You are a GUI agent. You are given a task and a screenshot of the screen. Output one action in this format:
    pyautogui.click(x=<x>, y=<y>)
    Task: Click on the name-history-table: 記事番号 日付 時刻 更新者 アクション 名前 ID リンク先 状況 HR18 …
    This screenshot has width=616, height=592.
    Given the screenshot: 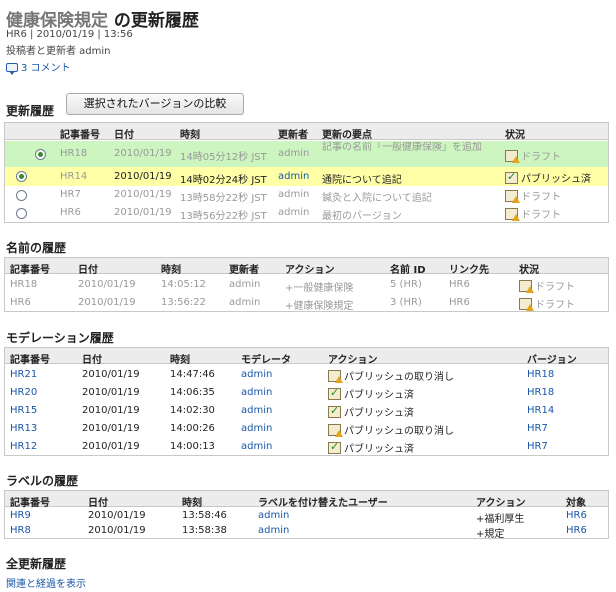 What is the action you would take?
    pyautogui.click(x=306, y=284)
    